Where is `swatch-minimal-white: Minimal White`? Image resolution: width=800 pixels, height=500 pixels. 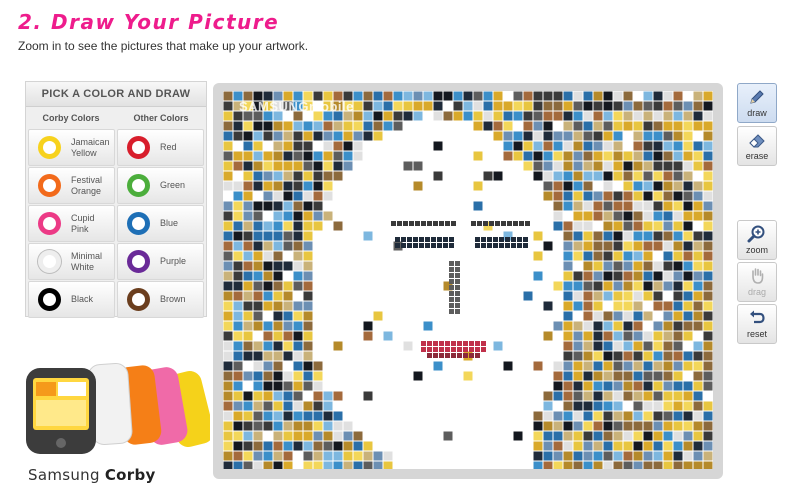
swatch-minimal-white: Minimal White is located at coordinates (71, 261).